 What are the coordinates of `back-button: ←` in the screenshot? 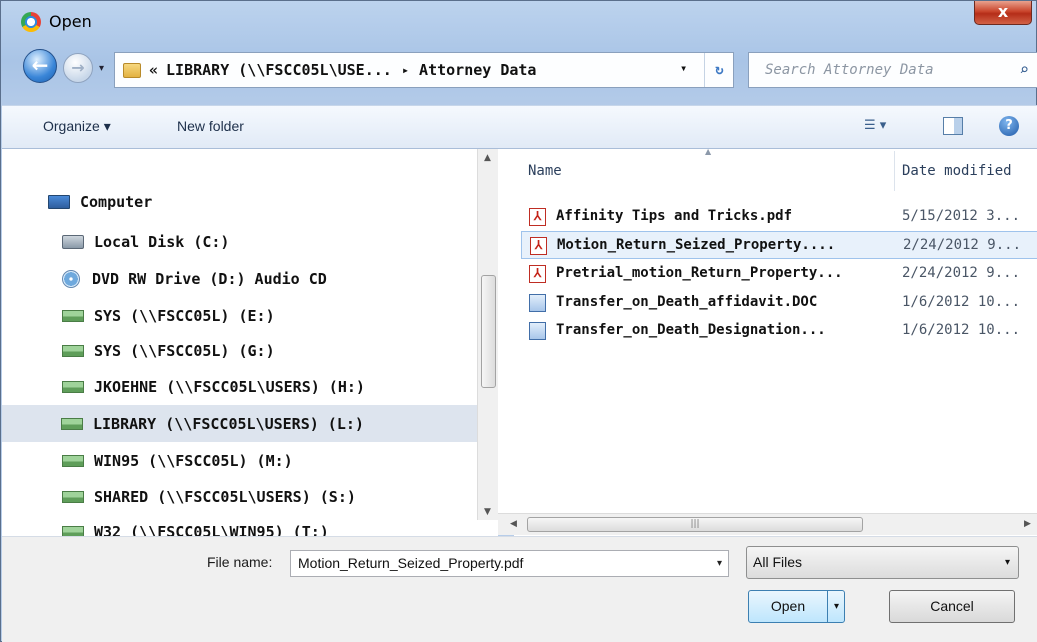 It's located at (40, 66).